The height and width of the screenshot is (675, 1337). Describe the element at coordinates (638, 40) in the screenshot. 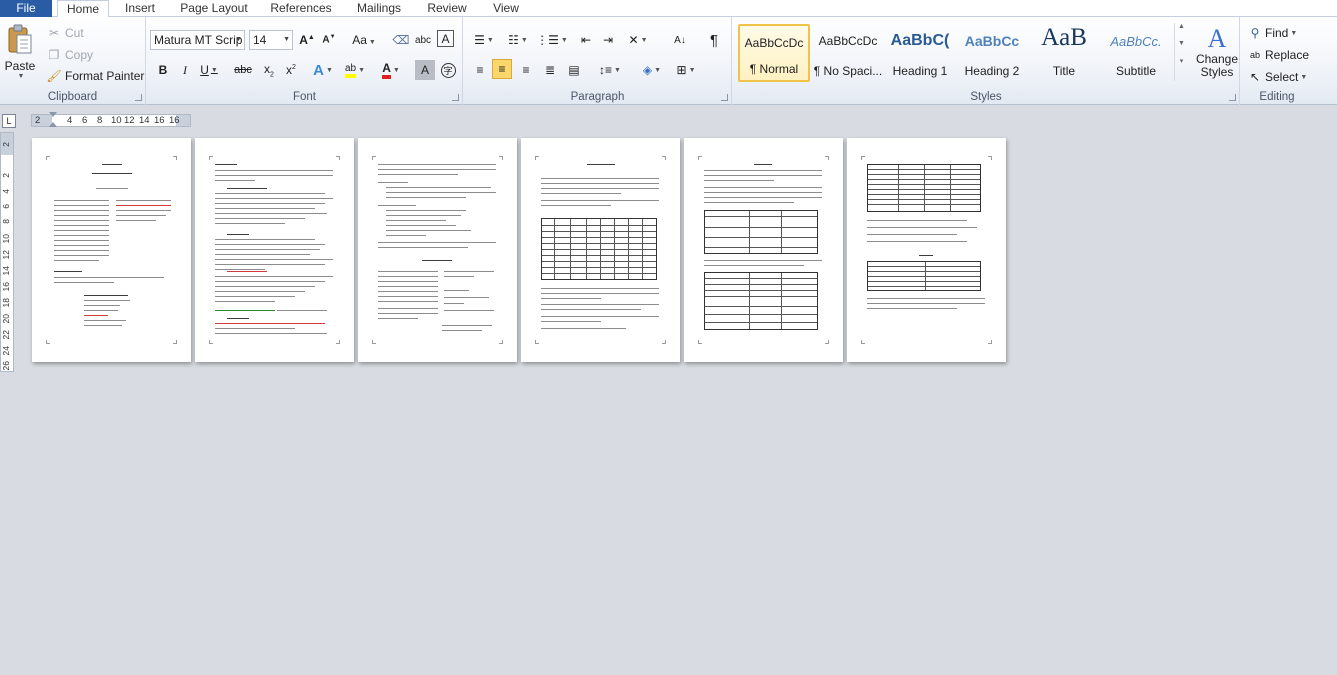

I see `asian-layout-button: ✕ ▼` at that location.